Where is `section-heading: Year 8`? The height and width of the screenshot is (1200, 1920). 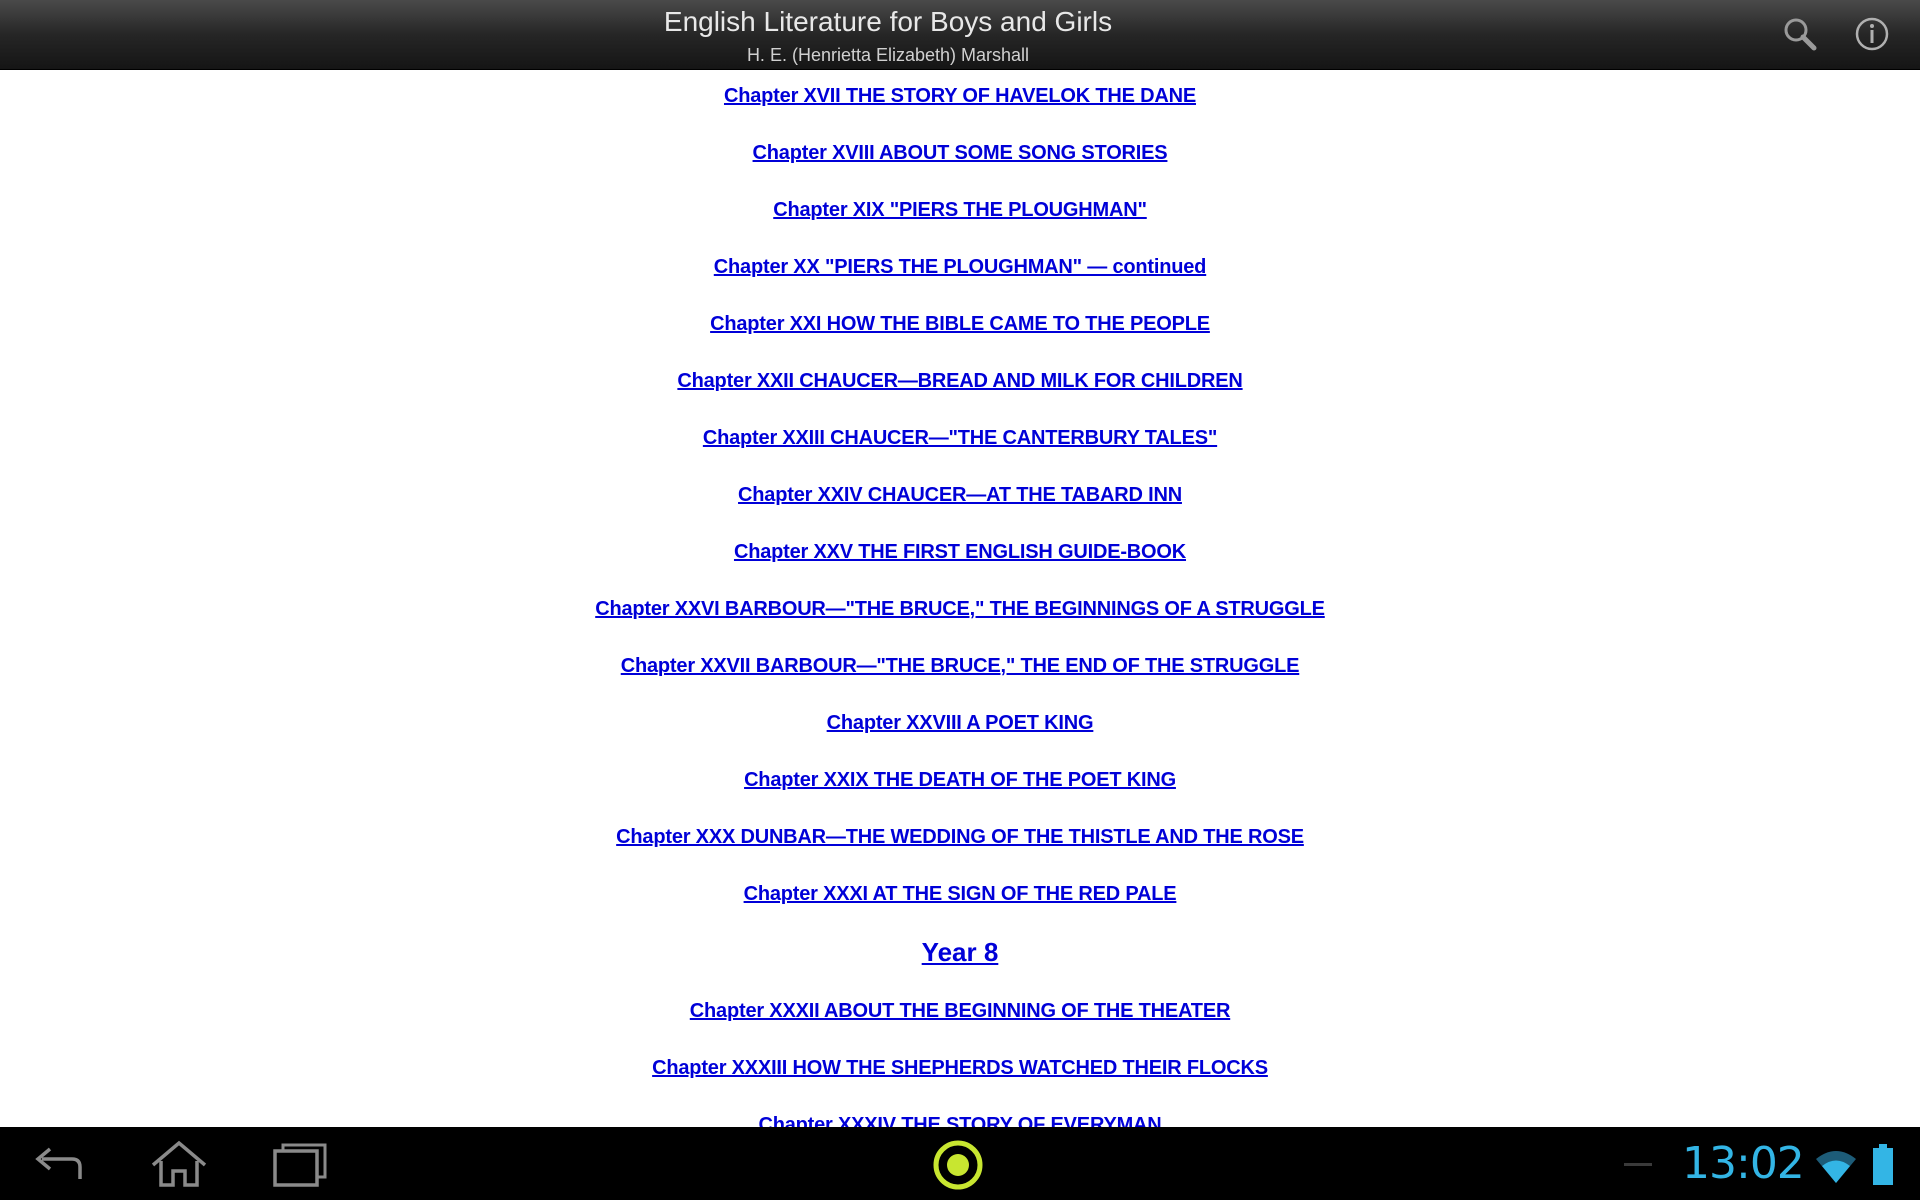 section-heading: Year 8 is located at coordinates (960, 955).